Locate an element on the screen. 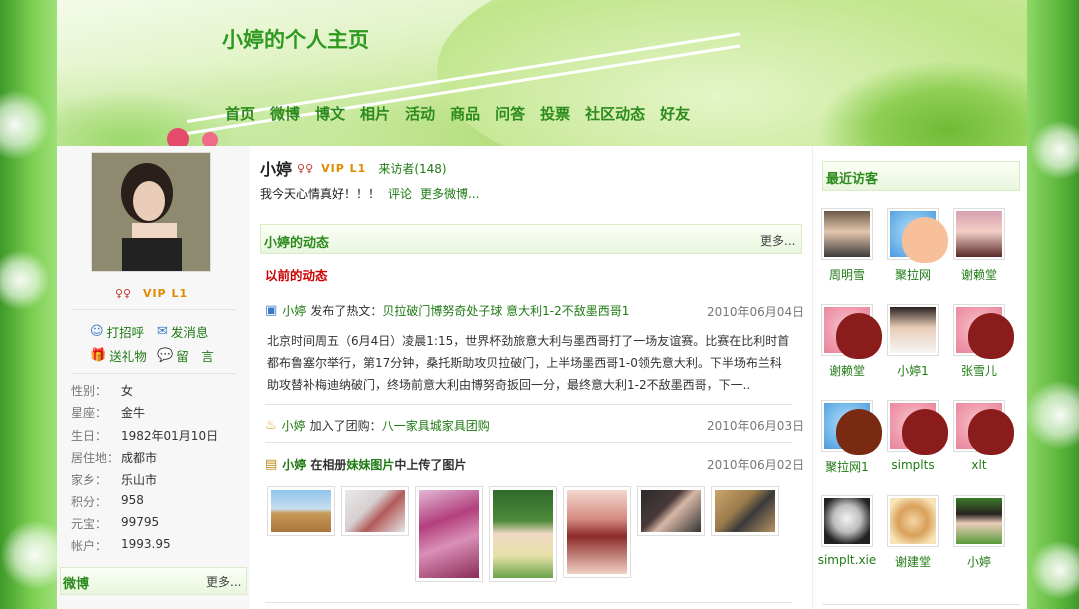 The height and width of the screenshot is (609, 1079). avatar-photo is located at coordinates (151, 212).